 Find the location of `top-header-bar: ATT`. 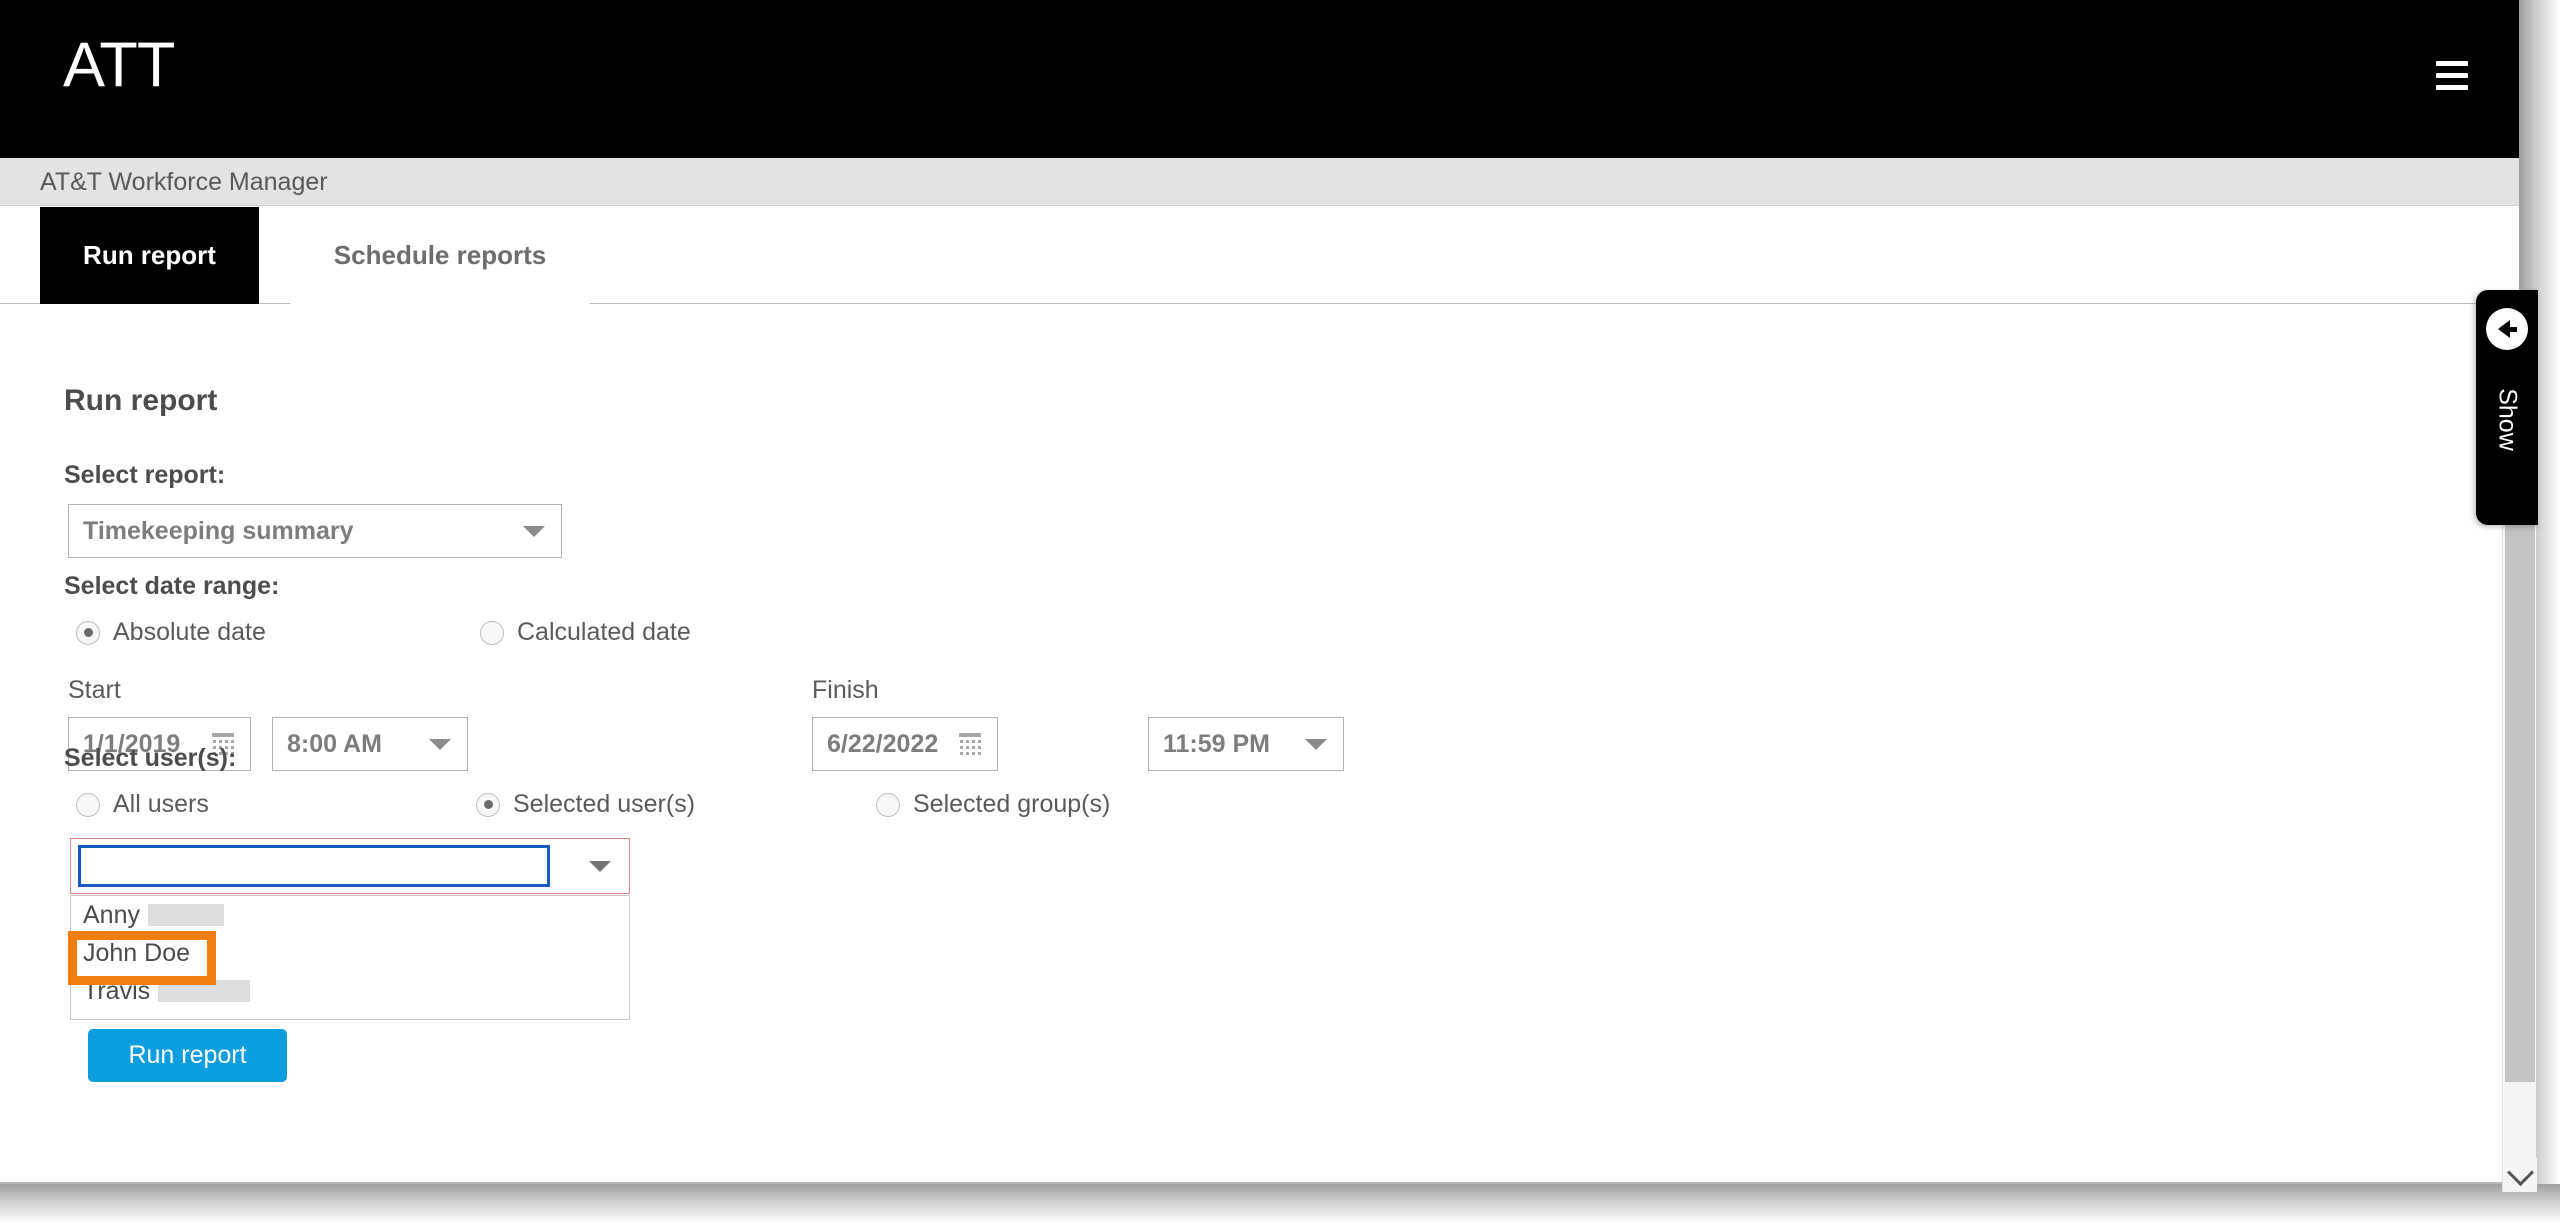

top-header-bar: ATT is located at coordinates (1259, 79).